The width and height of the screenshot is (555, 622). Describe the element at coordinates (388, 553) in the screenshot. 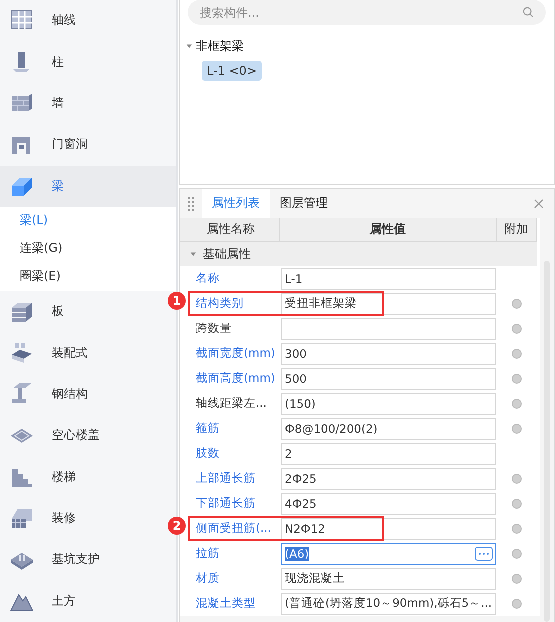

I see `property-value-field: (A6)` at that location.